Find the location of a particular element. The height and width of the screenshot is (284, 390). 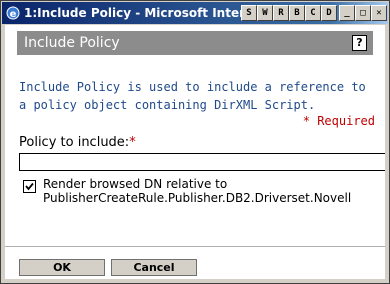

close-button: ✕ is located at coordinates (379, 13).